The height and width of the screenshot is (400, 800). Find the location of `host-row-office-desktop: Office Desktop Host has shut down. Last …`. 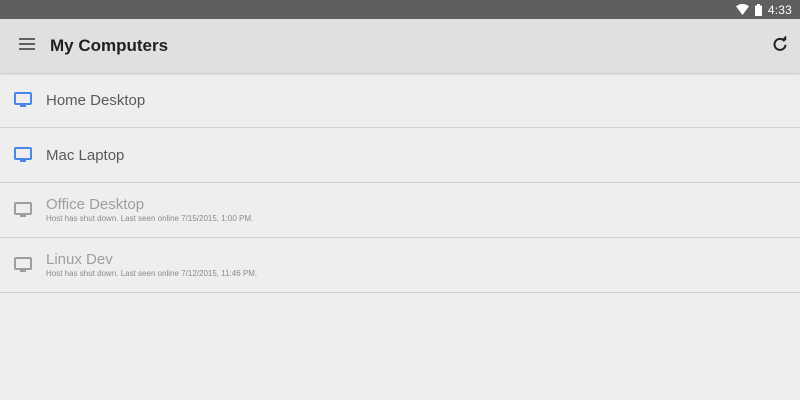

host-row-office-desktop: Office Desktop Host has shut down. Last … is located at coordinates (400, 210).